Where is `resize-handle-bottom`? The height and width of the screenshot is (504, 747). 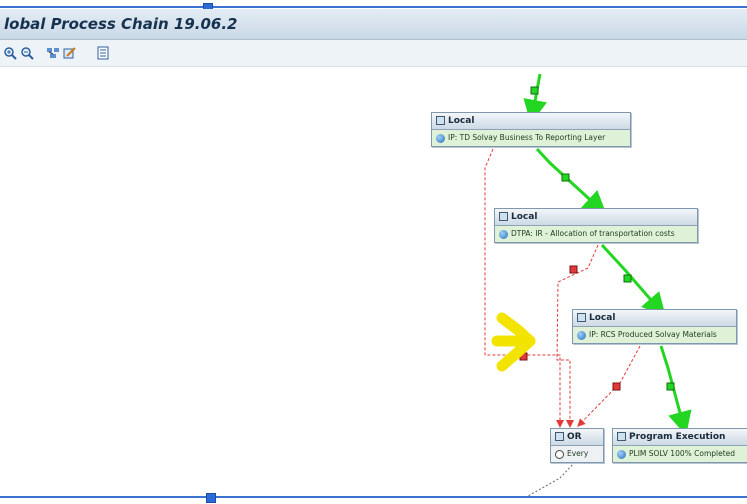 resize-handle-bottom is located at coordinates (211, 498).